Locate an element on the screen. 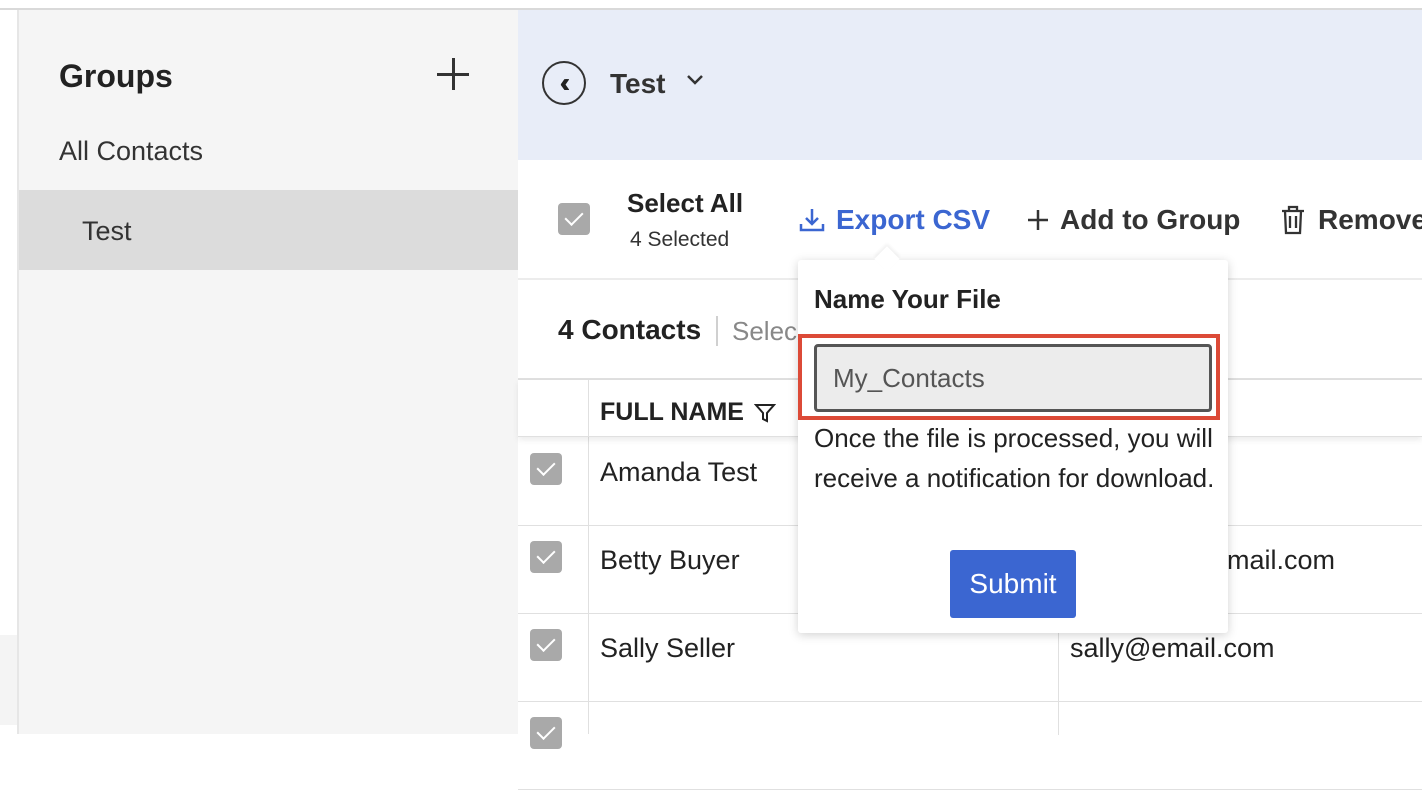 This screenshot has height=790, width=1422. chevron-down-icon is located at coordinates (695, 81).